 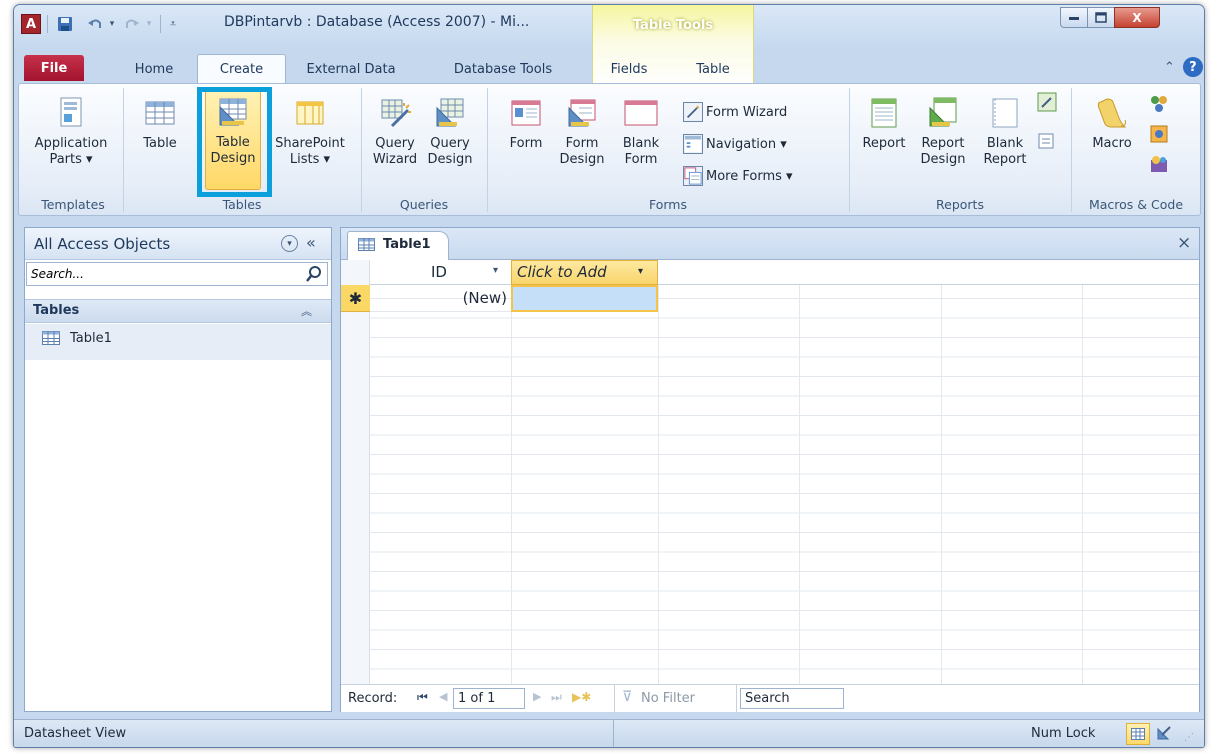 What do you see at coordinates (693, 112) in the screenshot?
I see `form-wizard-icon` at bounding box center [693, 112].